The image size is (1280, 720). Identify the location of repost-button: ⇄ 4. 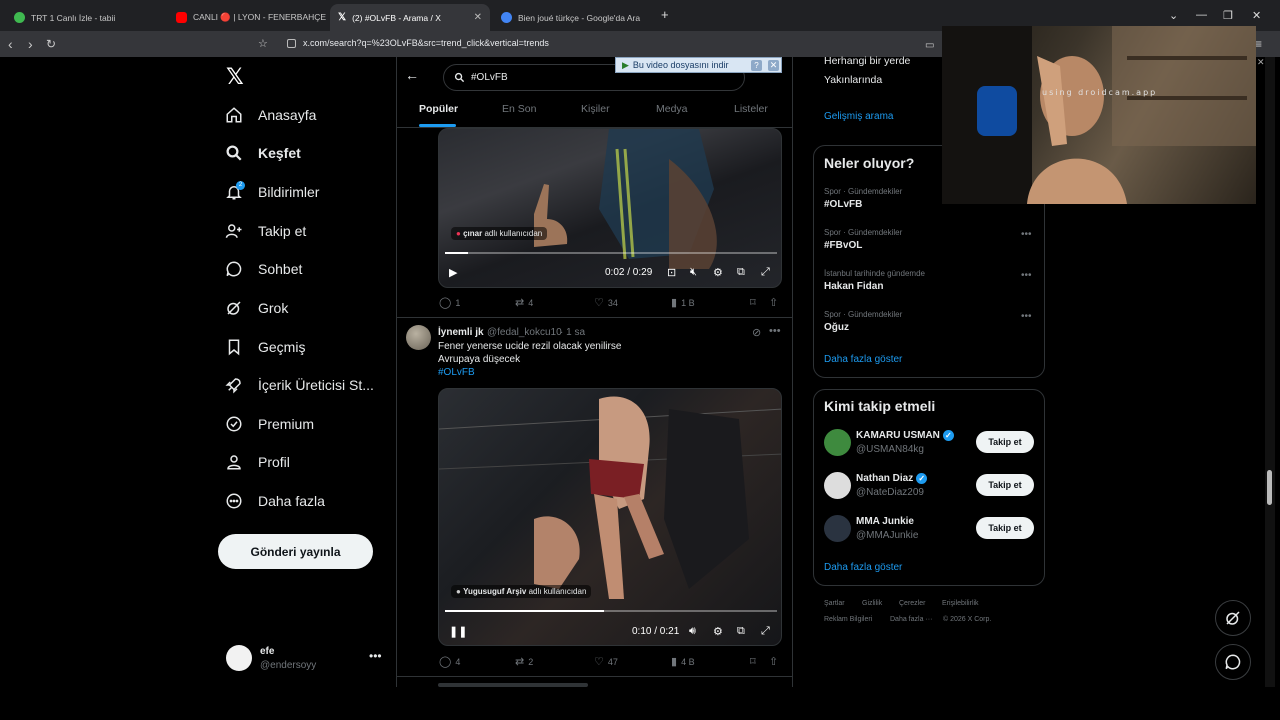
(524, 302).